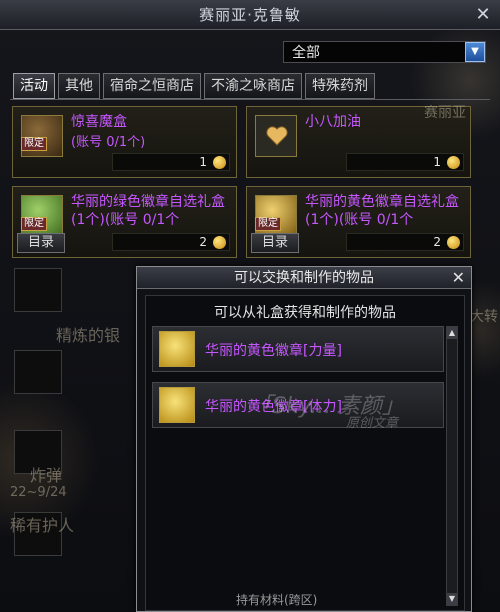 This screenshot has height=612, width=500. Describe the element at coordinates (152, 86) in the screenshot. I see `tab-fate-shop: 宿命之恒商店` at that location.